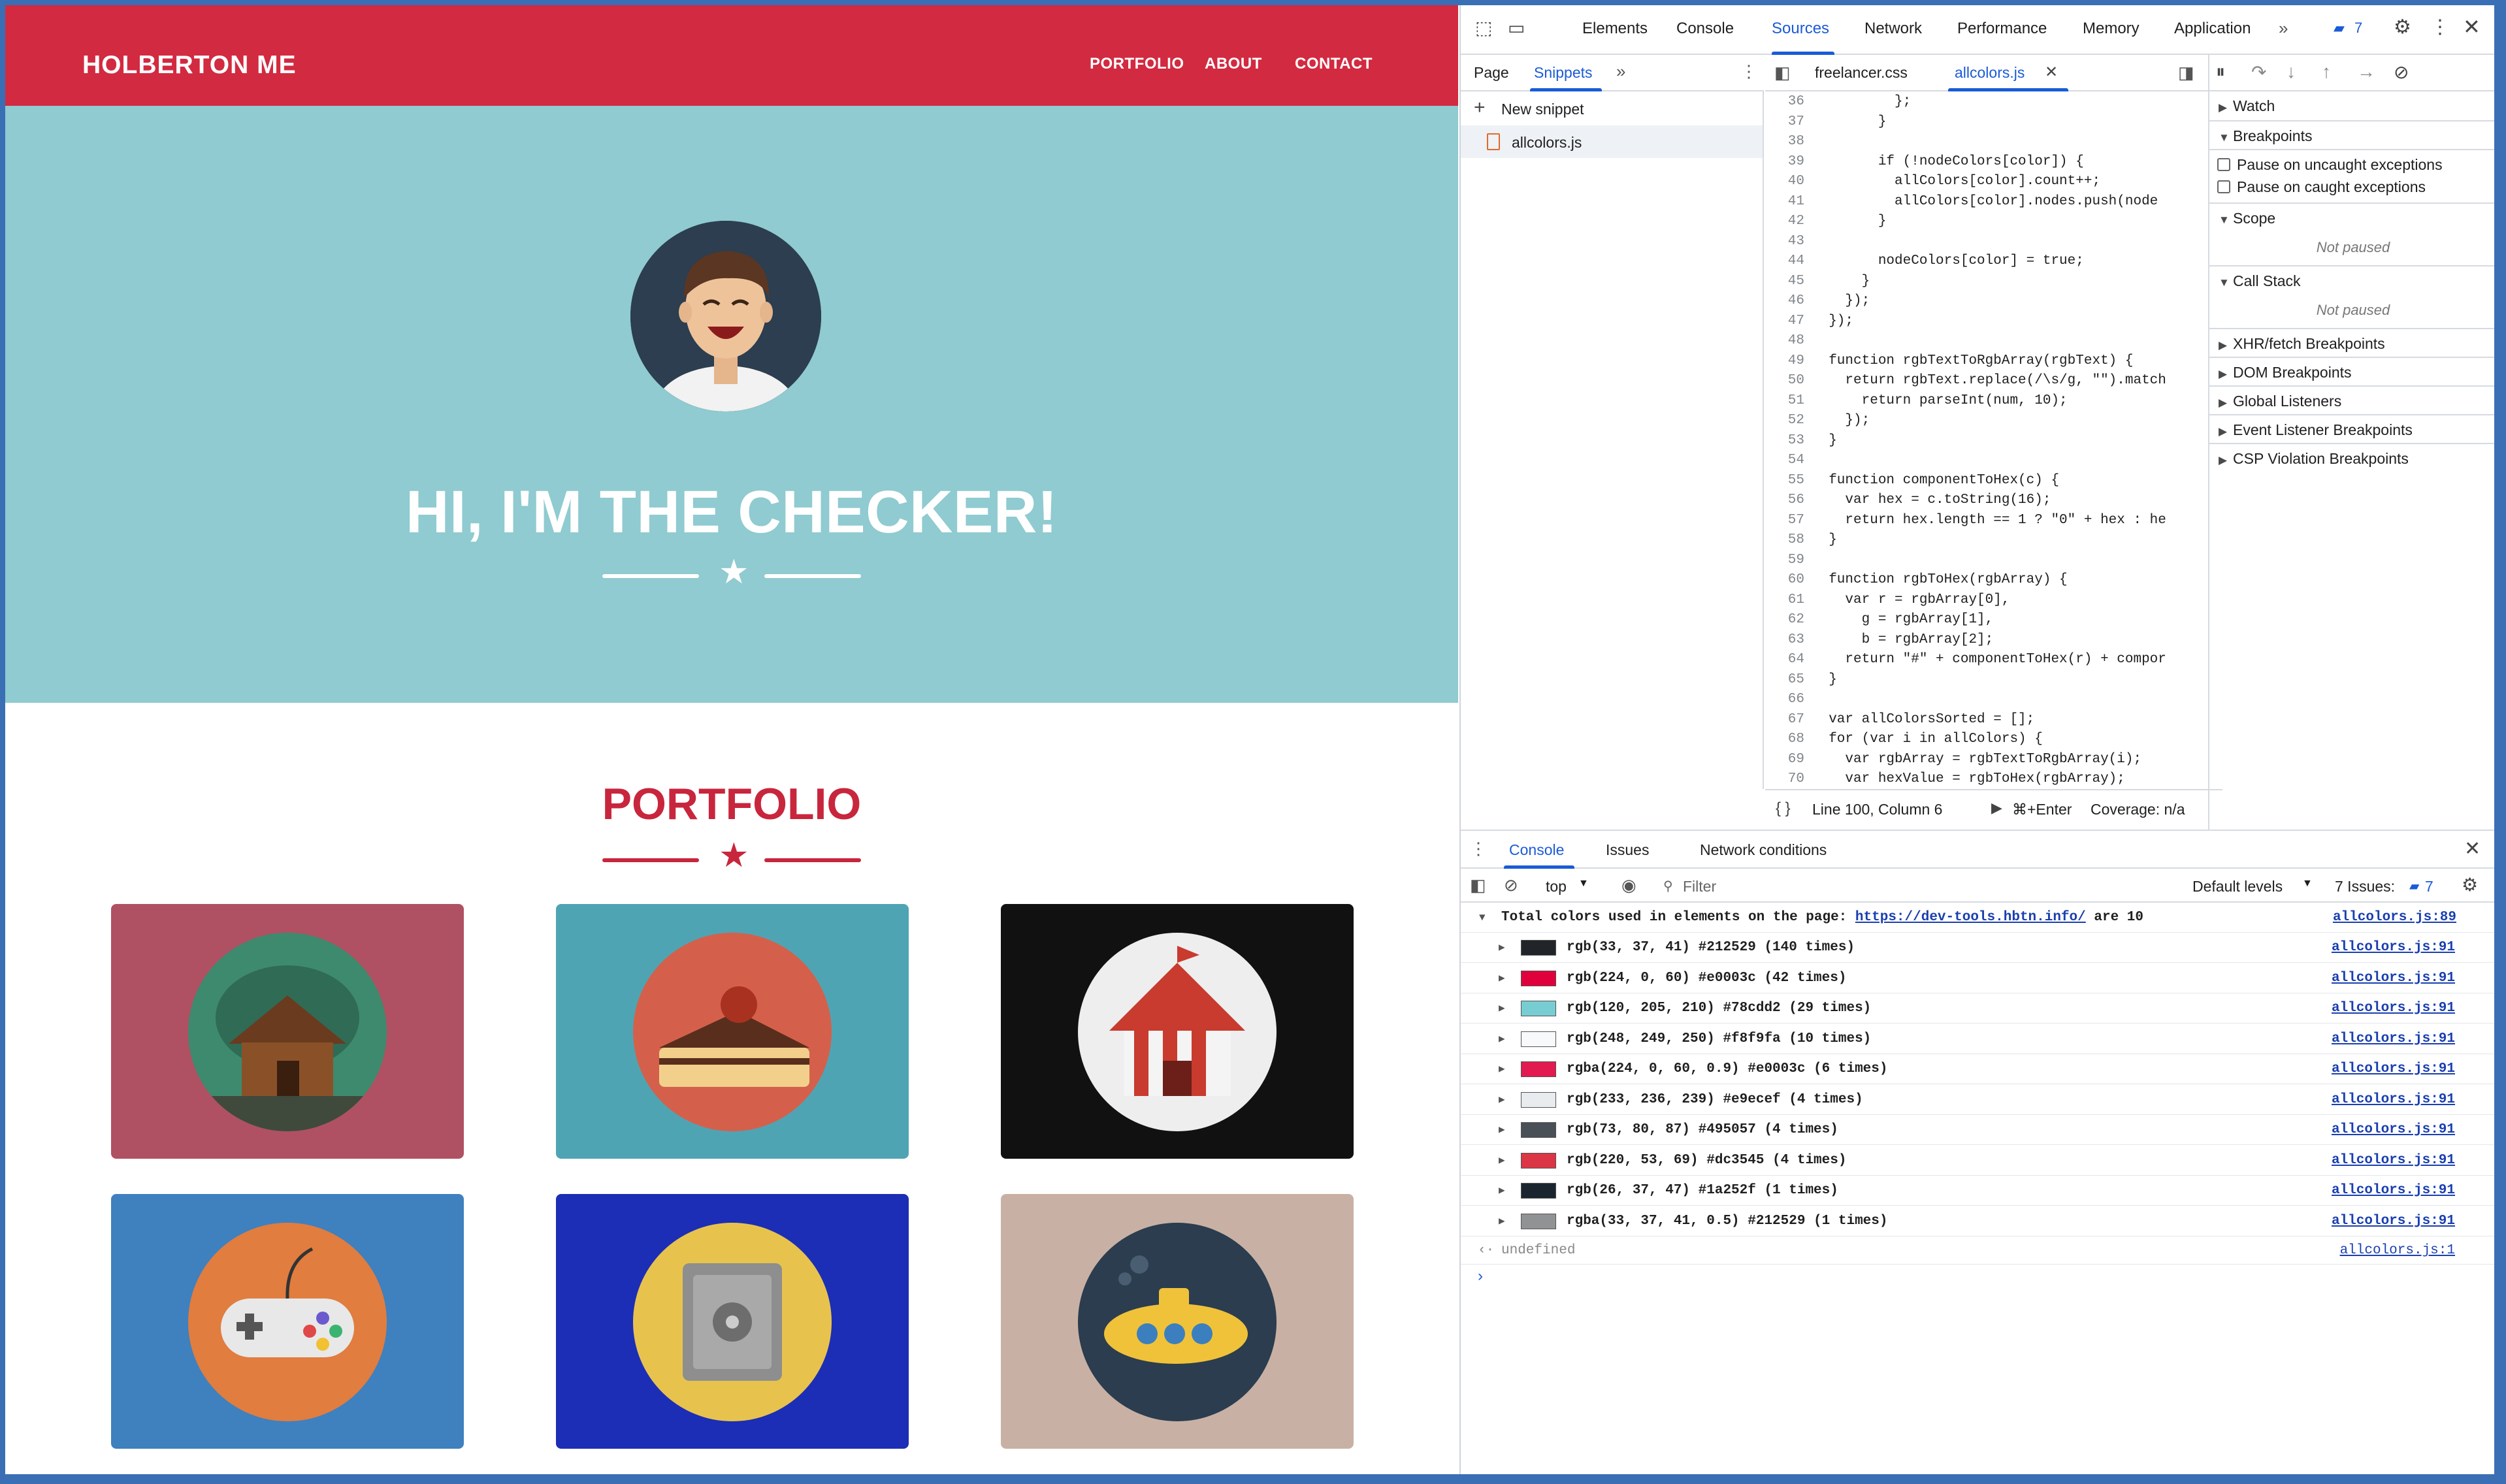 This screenshot has height=1484, width=2506. I want to click on filter-input: Filter, so click(1700, 886).